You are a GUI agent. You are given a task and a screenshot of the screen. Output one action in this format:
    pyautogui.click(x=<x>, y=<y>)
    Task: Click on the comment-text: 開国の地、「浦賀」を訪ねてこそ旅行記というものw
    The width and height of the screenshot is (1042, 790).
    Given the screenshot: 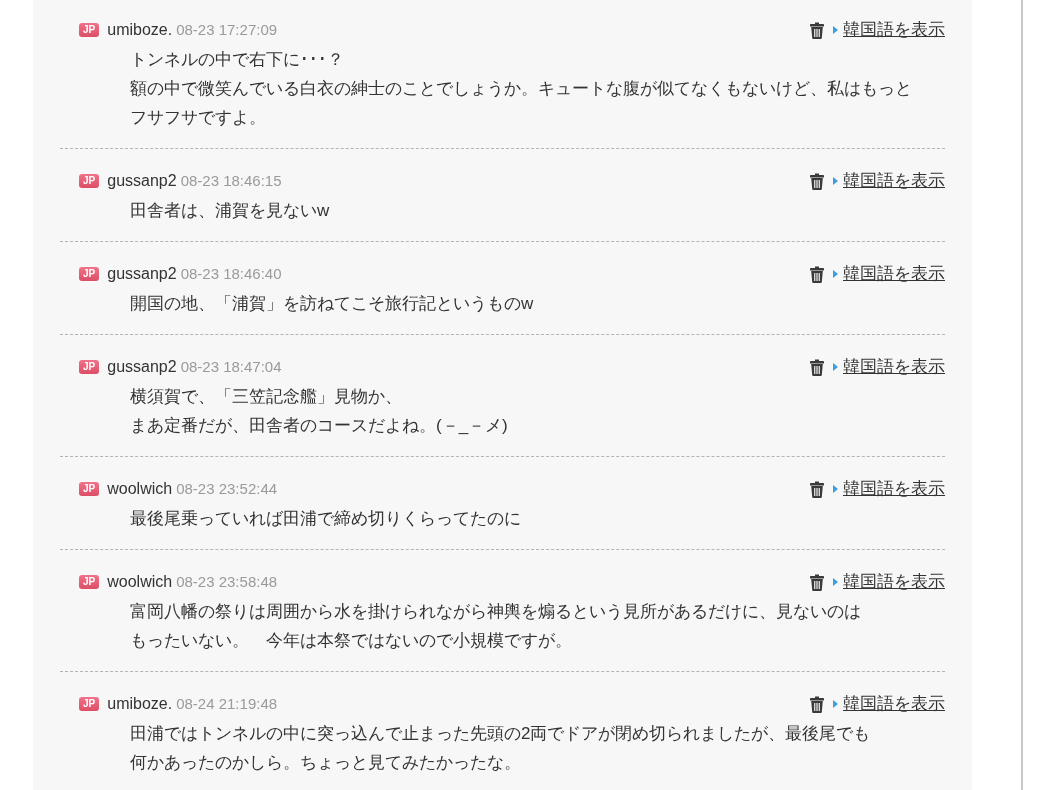 What is the action you would take?
    pyautogui.click(x=332, y=304)
    